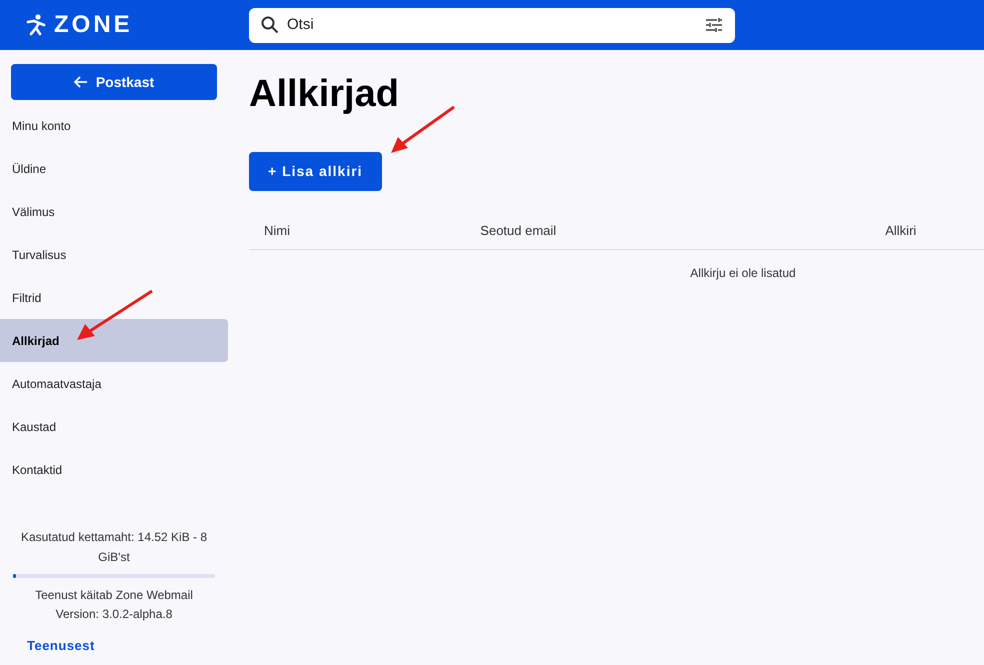 This screenshot has height=665, width=984. I want to click on sidebar-item: Üldine, so click(114, 168).